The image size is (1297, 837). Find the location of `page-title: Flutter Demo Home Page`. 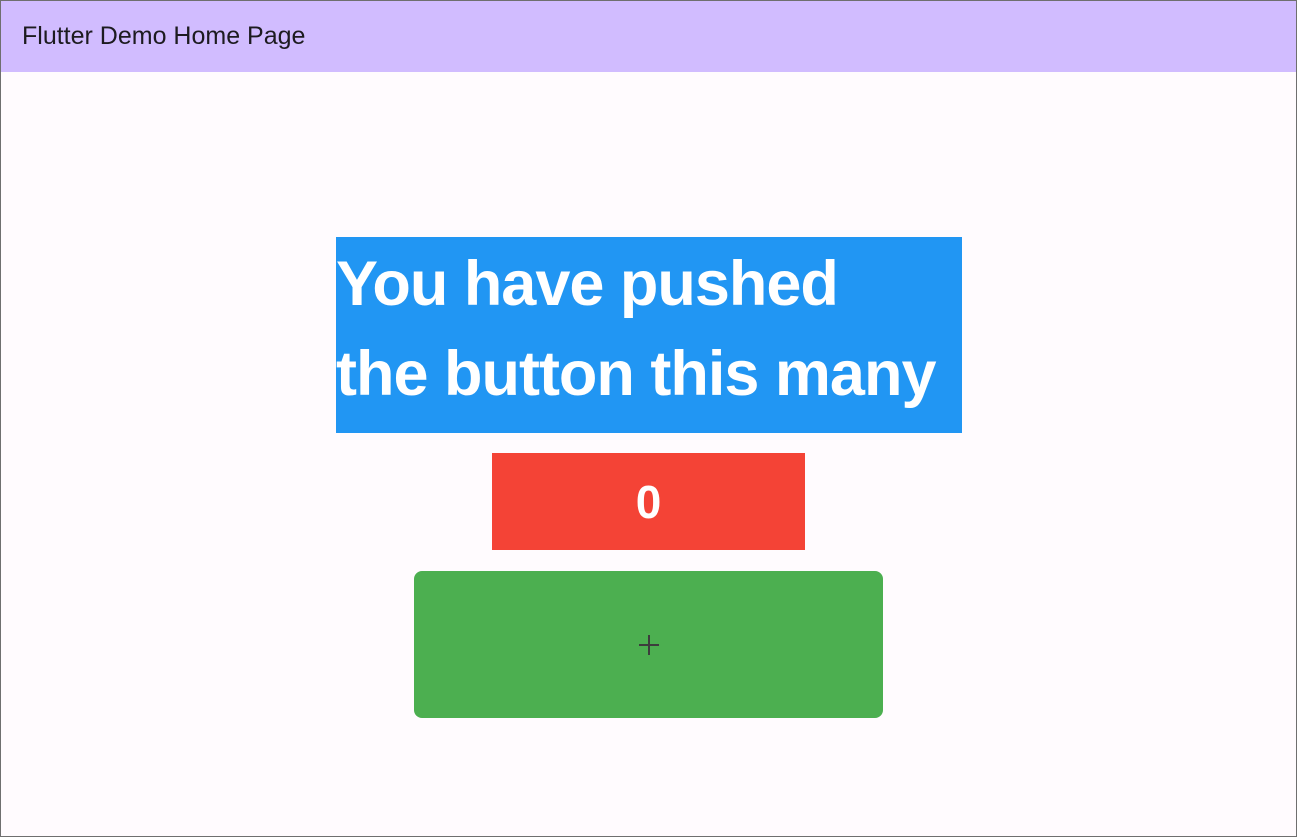

page-title: Flutter Demo Home Page is located at coordinates (164, 36).